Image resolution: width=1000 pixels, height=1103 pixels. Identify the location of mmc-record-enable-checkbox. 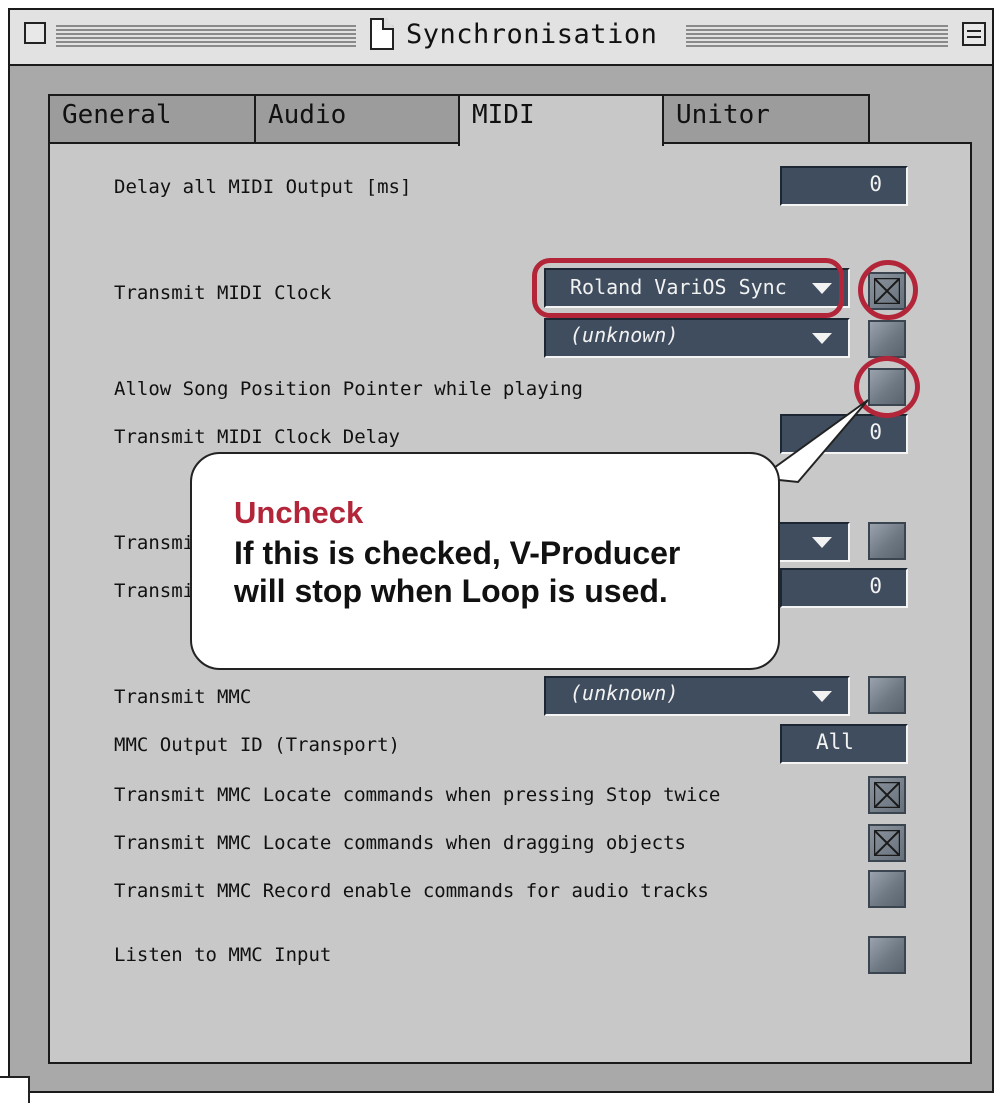
(887, 889).